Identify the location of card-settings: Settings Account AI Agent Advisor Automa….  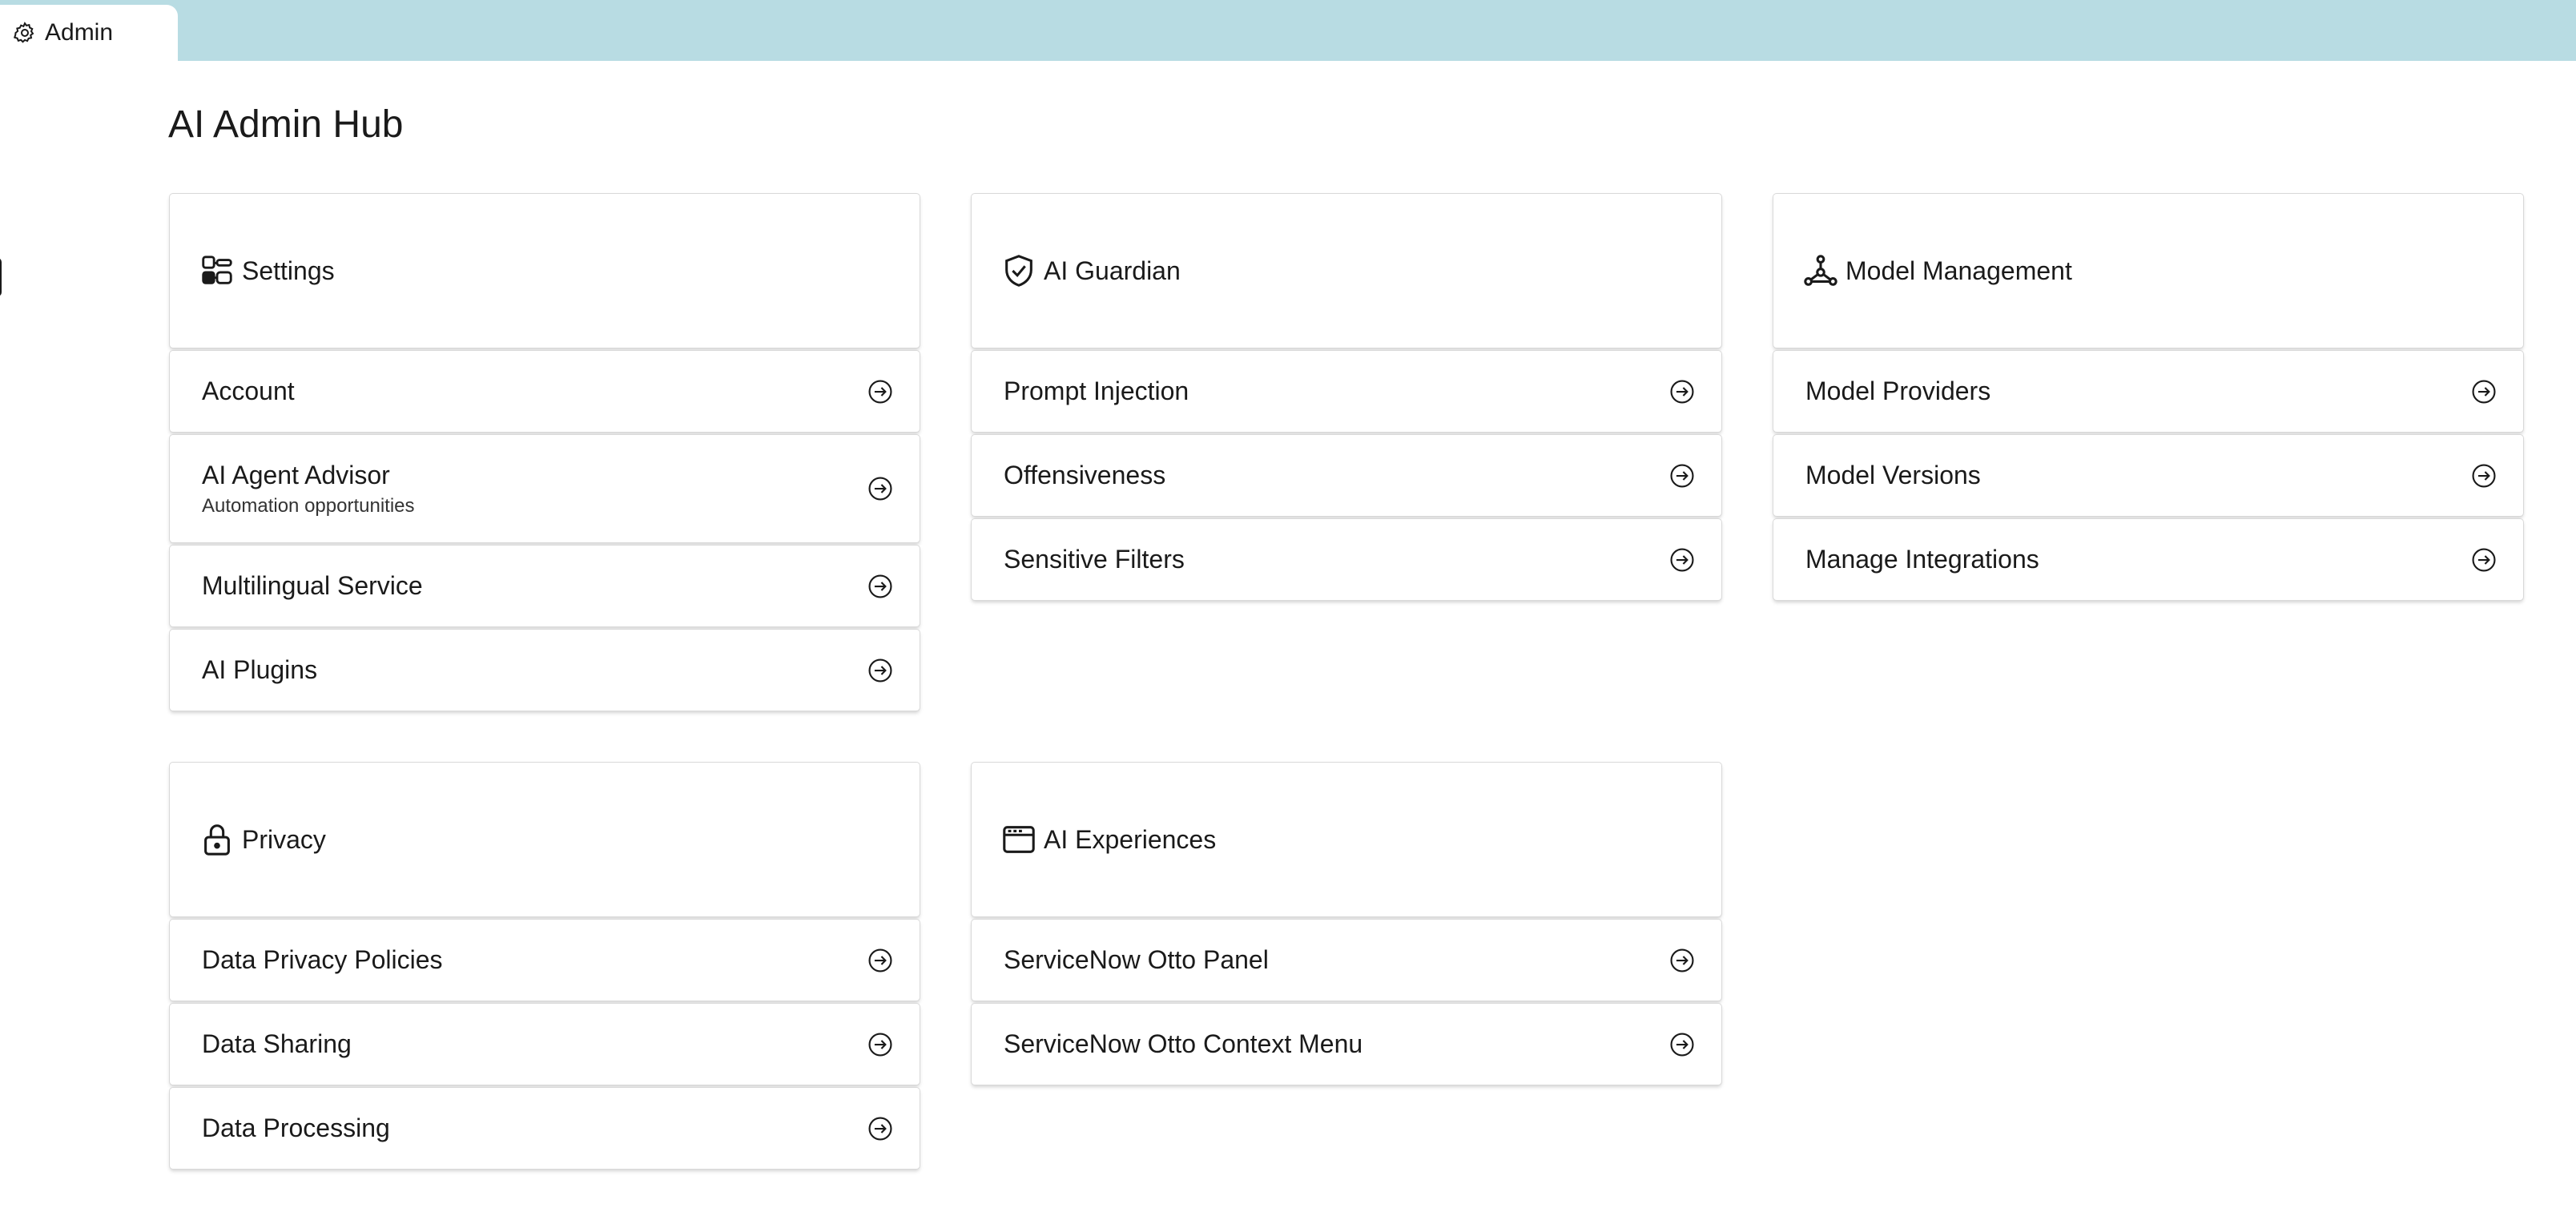
(545, 454).